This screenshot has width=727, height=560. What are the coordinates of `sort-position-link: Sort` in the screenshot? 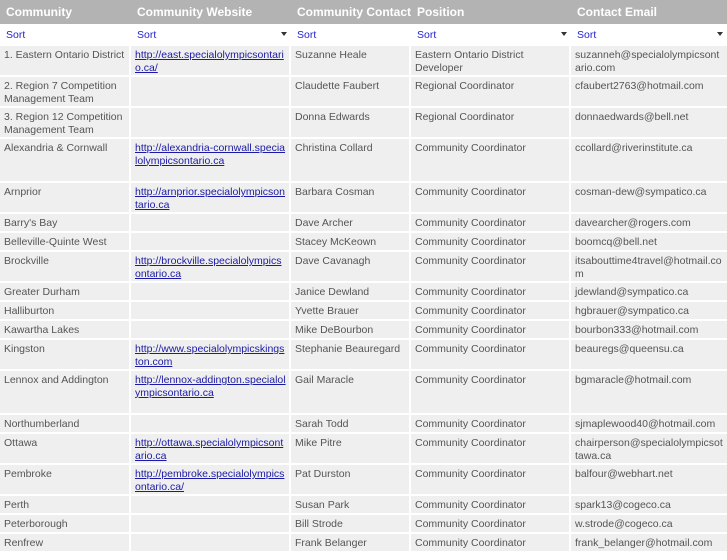 It's located at (491, 35).